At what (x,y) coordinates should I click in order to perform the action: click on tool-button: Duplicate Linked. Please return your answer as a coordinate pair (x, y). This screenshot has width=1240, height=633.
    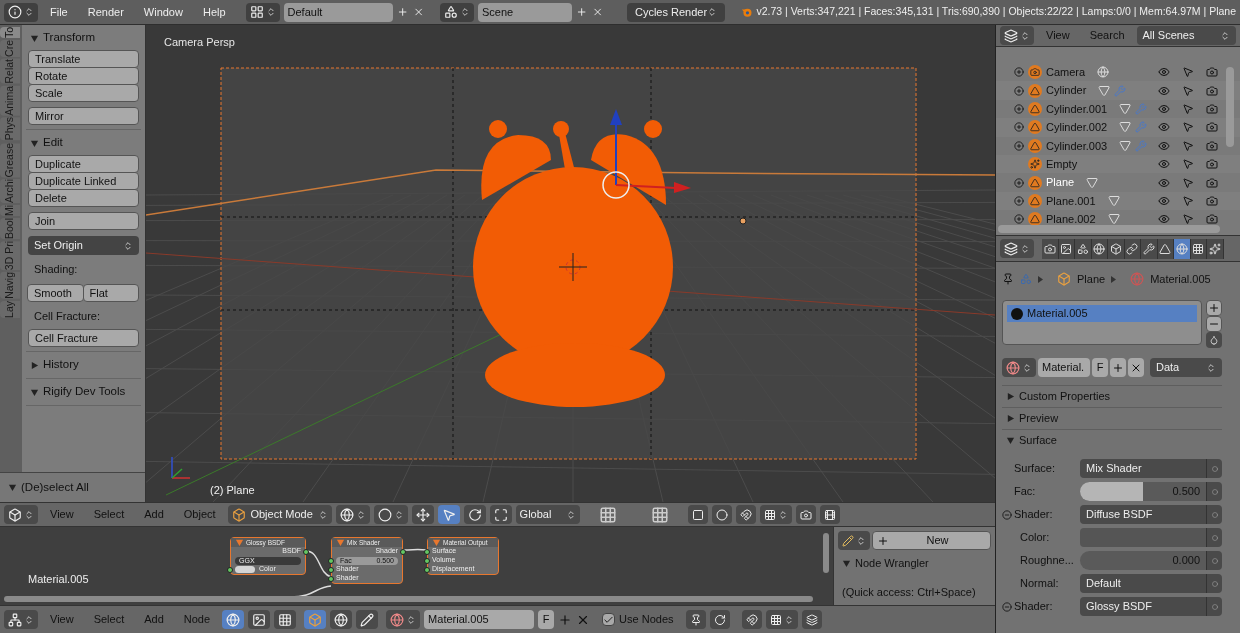
    Looking at the image, I should click on (83, 181).